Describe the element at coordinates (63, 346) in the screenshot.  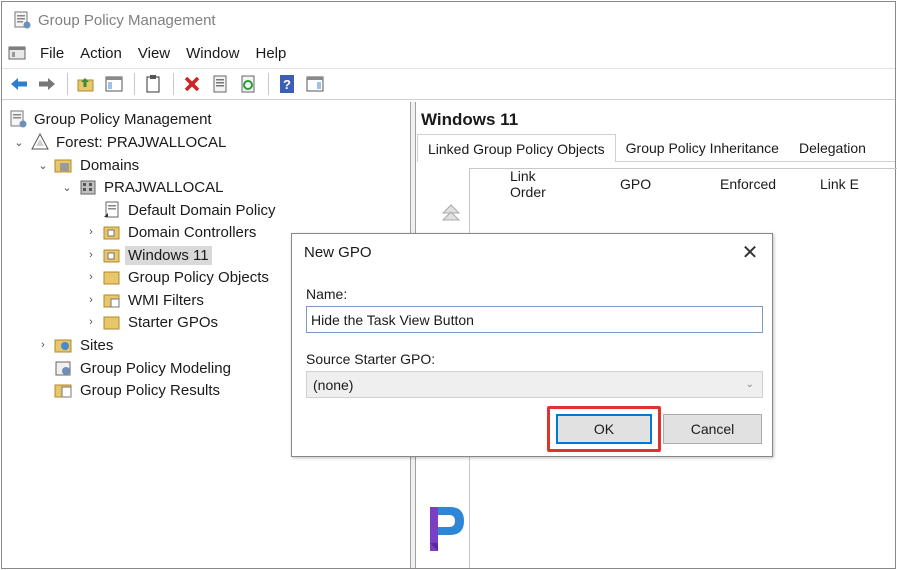
I see `sites-icon` at that location.